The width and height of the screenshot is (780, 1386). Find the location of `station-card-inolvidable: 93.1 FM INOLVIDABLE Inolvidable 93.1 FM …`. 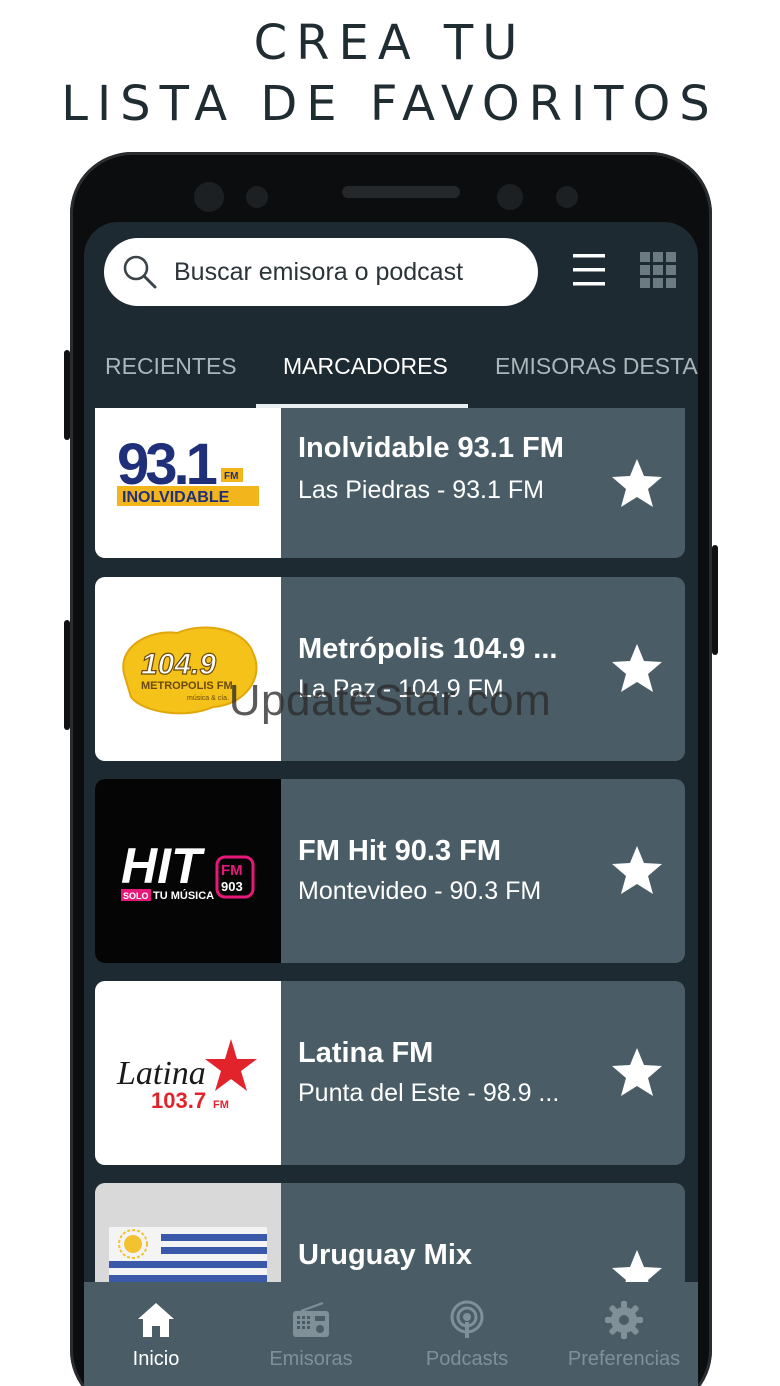

station-card-inolvidable: 93.1 FM INOLVIDABLE Inolvidable 93.1 FM … is located at coordinates (390, 483).